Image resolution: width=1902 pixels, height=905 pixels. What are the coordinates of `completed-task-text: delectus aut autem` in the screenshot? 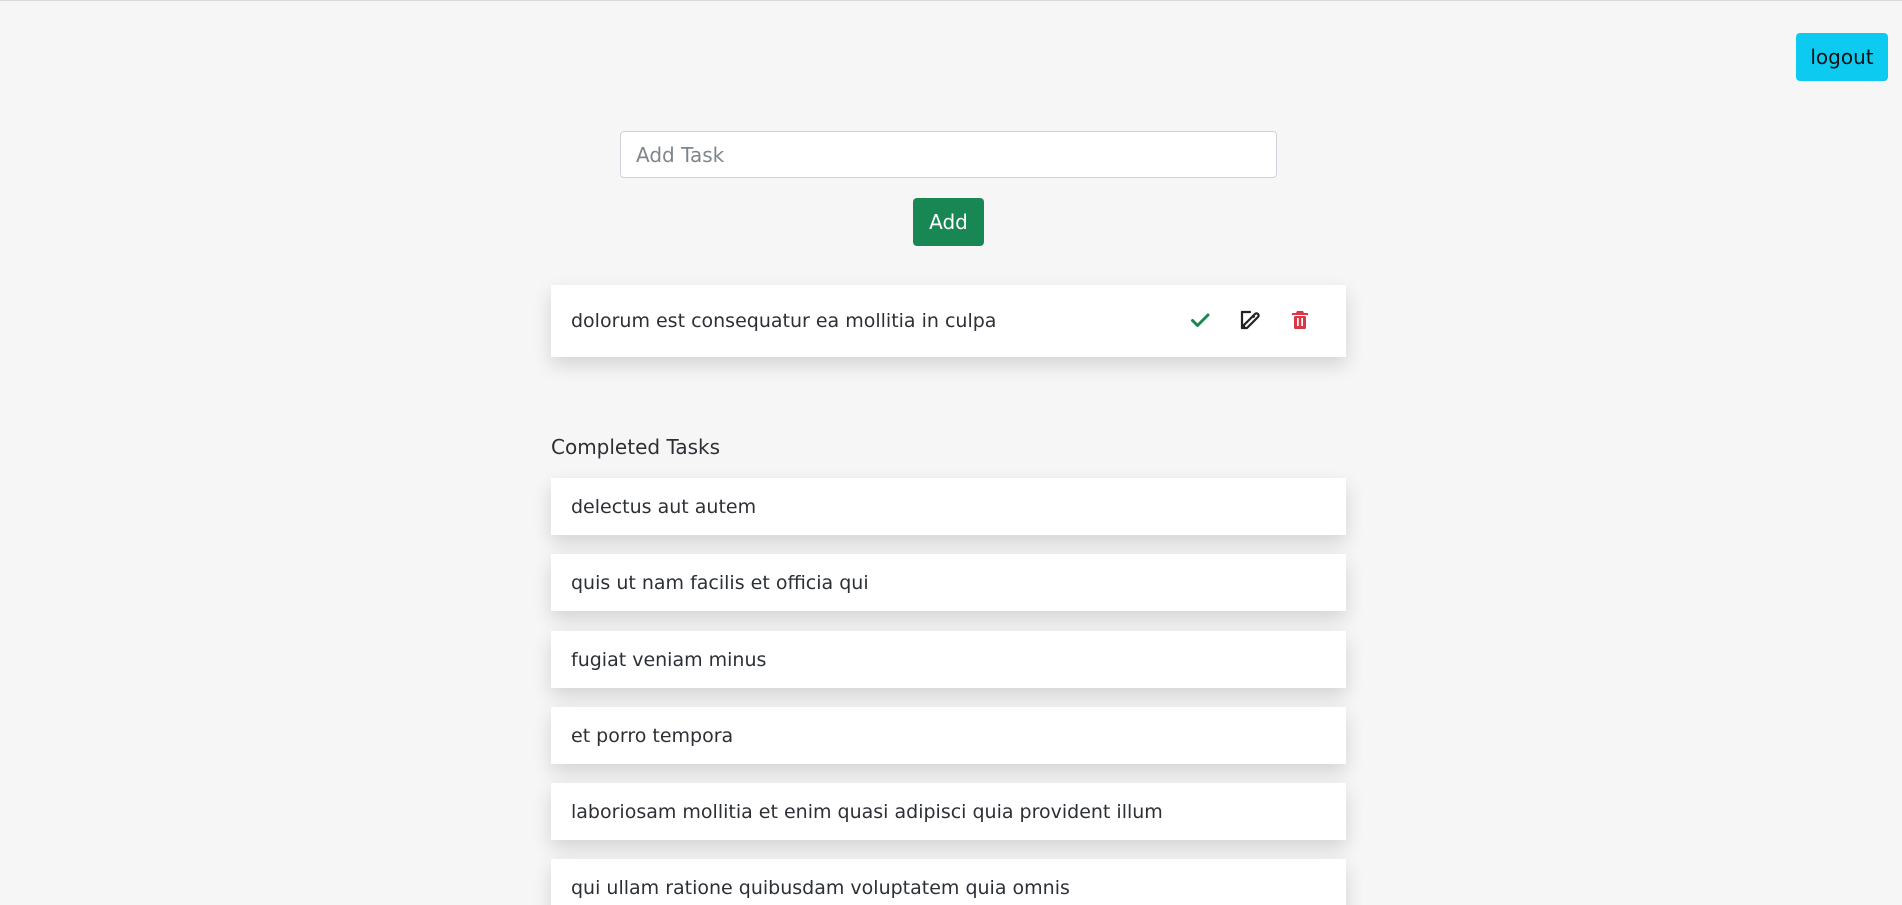 It's located at (664, 506).